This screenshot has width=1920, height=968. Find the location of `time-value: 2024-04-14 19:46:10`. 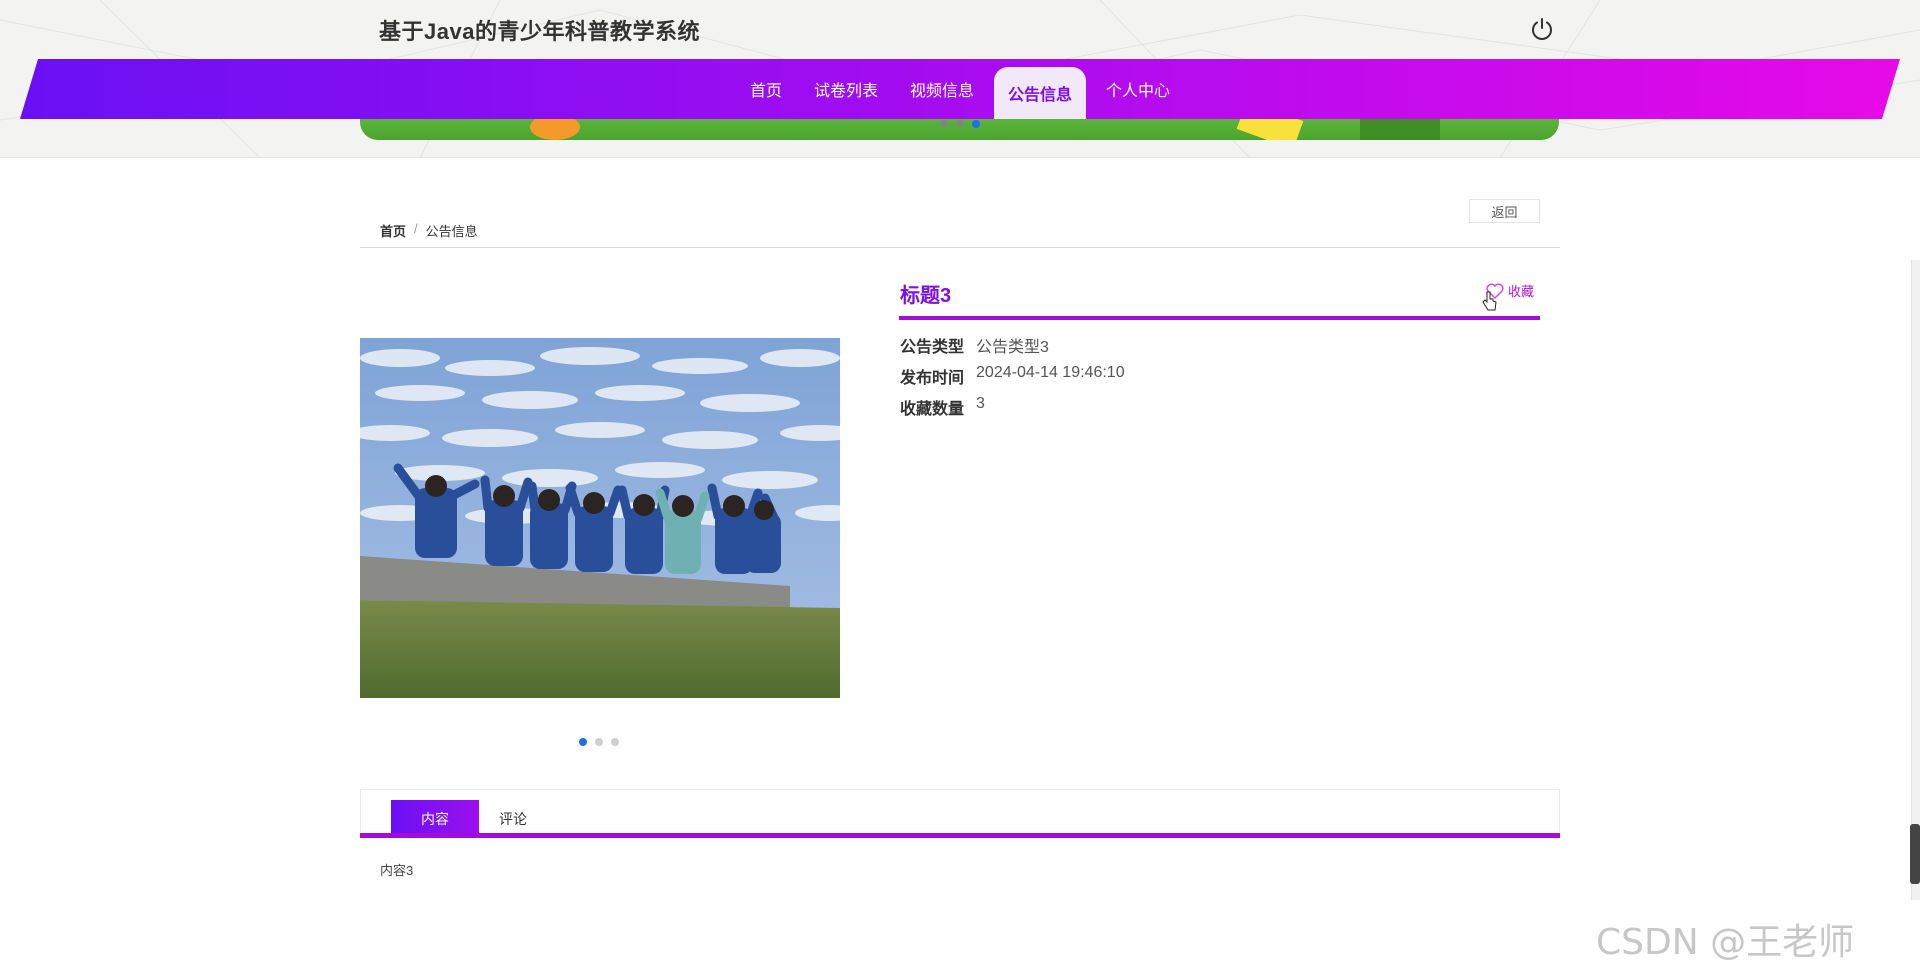

time-value: 2024-04-14 19:46:10 is located at coordinates (1050, 372).